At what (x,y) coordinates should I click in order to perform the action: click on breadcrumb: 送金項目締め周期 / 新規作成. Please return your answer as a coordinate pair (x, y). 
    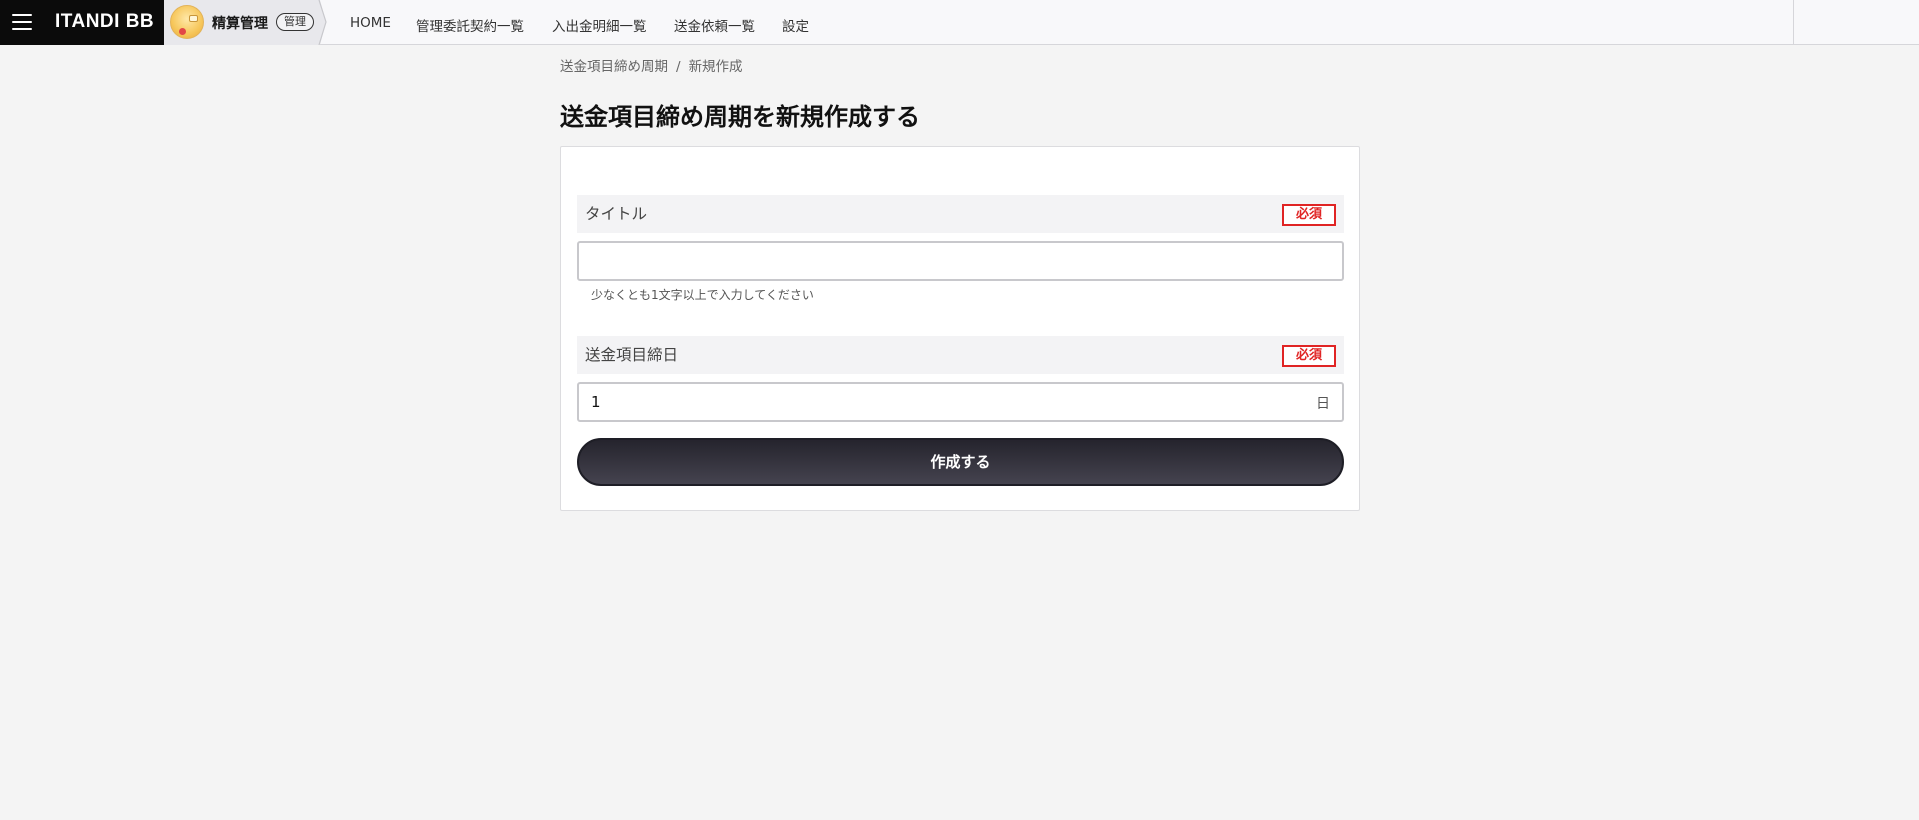
    Looking at the image, I should click on (651, 65).